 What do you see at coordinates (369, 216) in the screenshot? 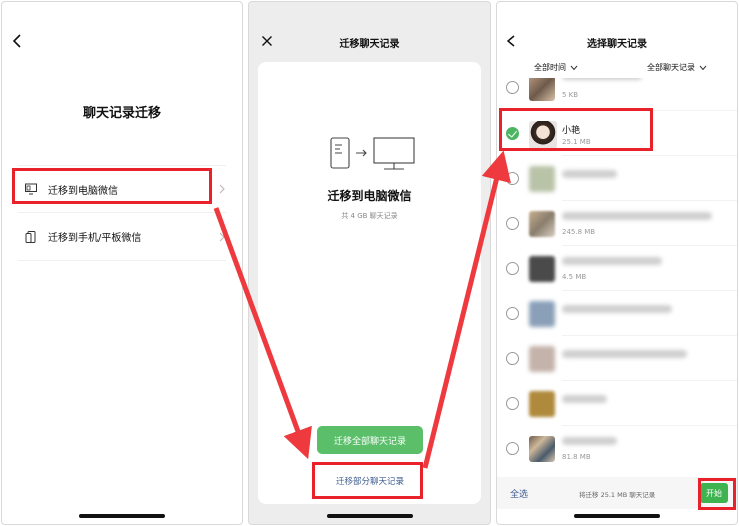
I see `total-size-text: 共 4 GB 聊天记录` at bounding box center [369, 216].